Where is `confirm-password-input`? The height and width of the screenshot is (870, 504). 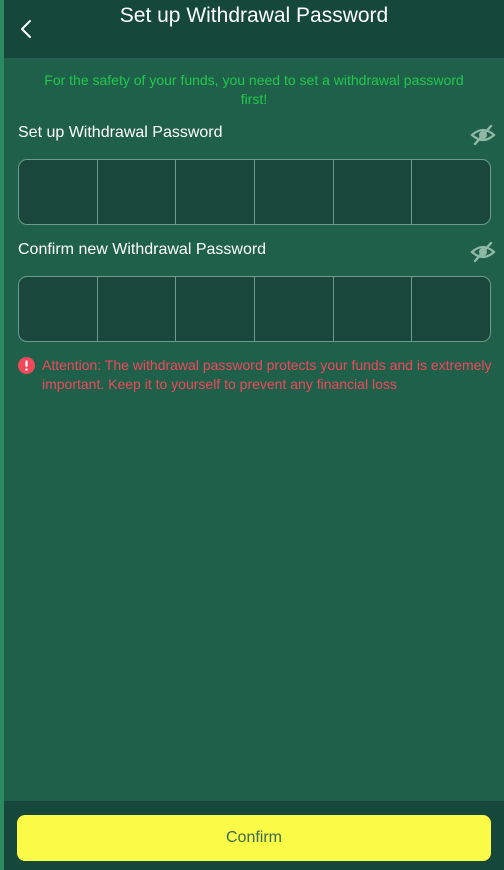 confirm-password-input is located at coordinates (254, 309).